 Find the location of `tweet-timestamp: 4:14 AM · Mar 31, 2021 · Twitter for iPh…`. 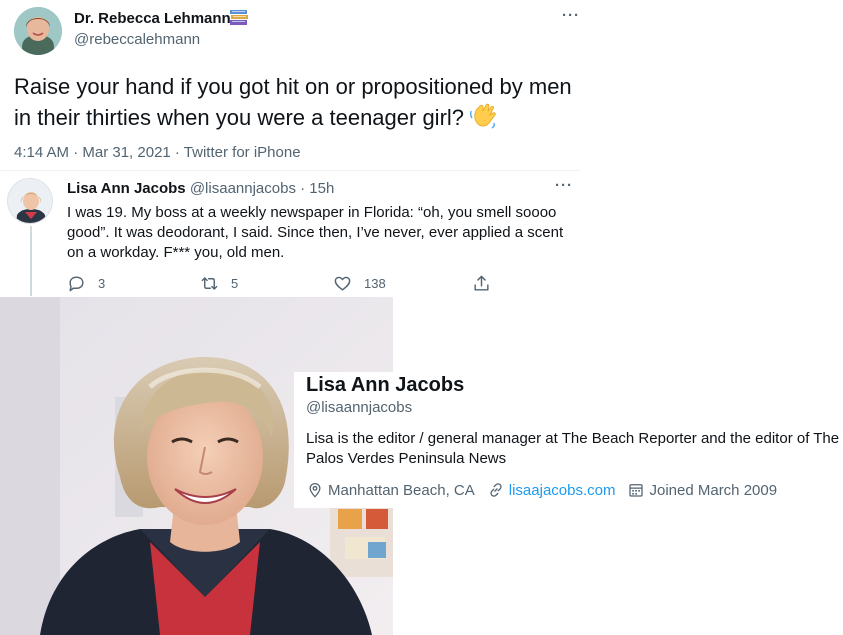

tweet-timestamp: 4:14 AM · Mar 31, 2021 · Twitter for iPh… is located at coordinates (157, 152).